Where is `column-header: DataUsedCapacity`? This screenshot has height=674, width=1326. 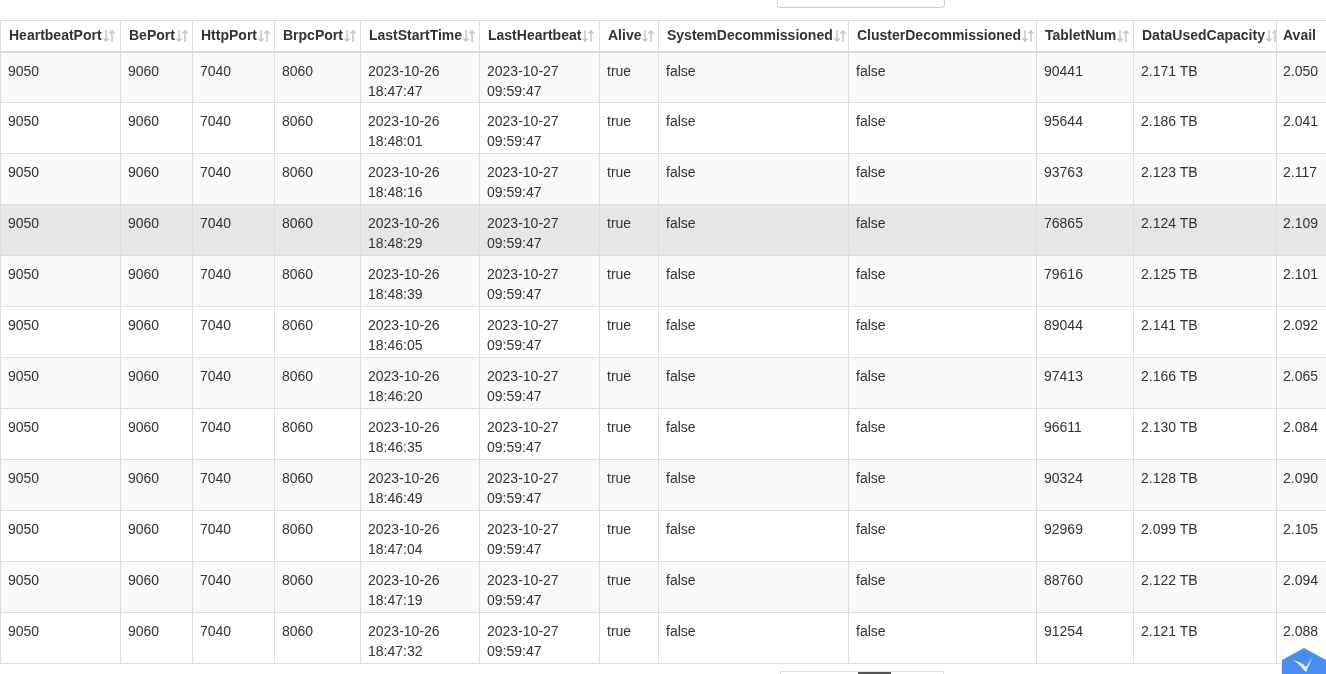
column-header: DataUsedCapacity is located at coordinates (1205, 36).